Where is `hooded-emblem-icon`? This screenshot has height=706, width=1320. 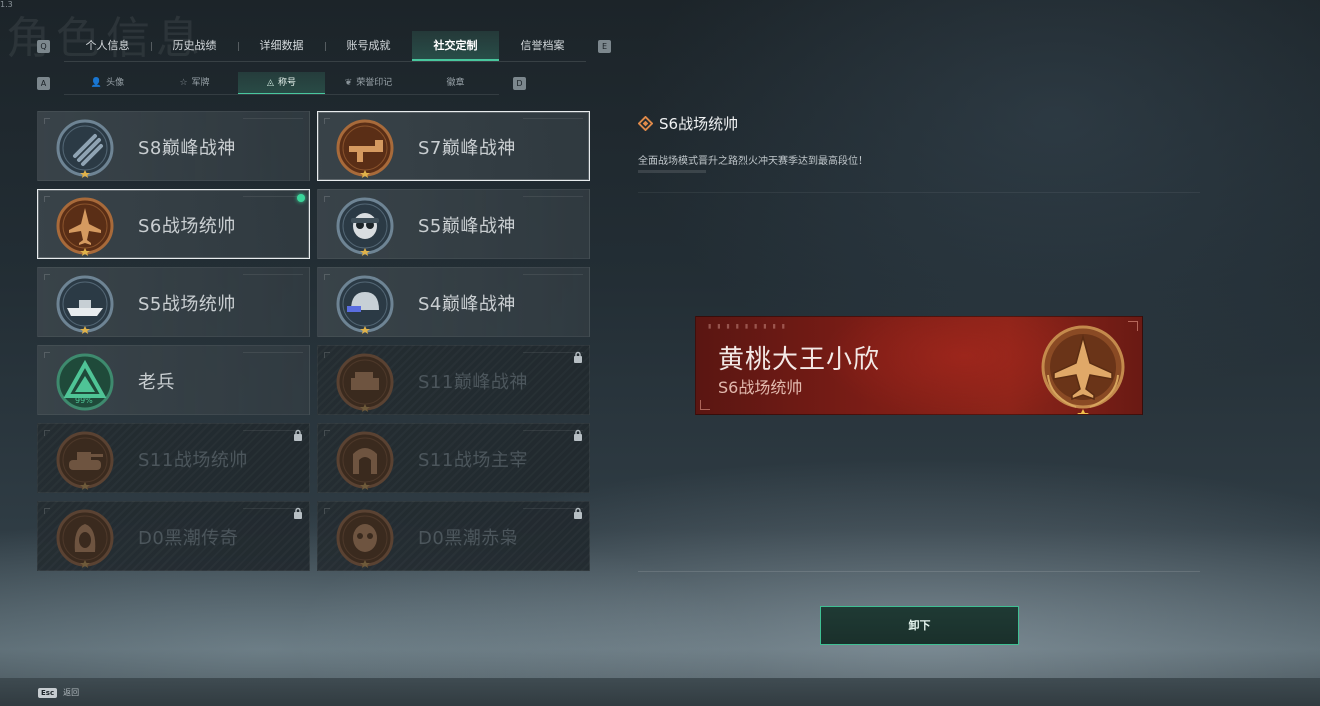
hooded-emblem-icon is located at coordinates (85, 538).